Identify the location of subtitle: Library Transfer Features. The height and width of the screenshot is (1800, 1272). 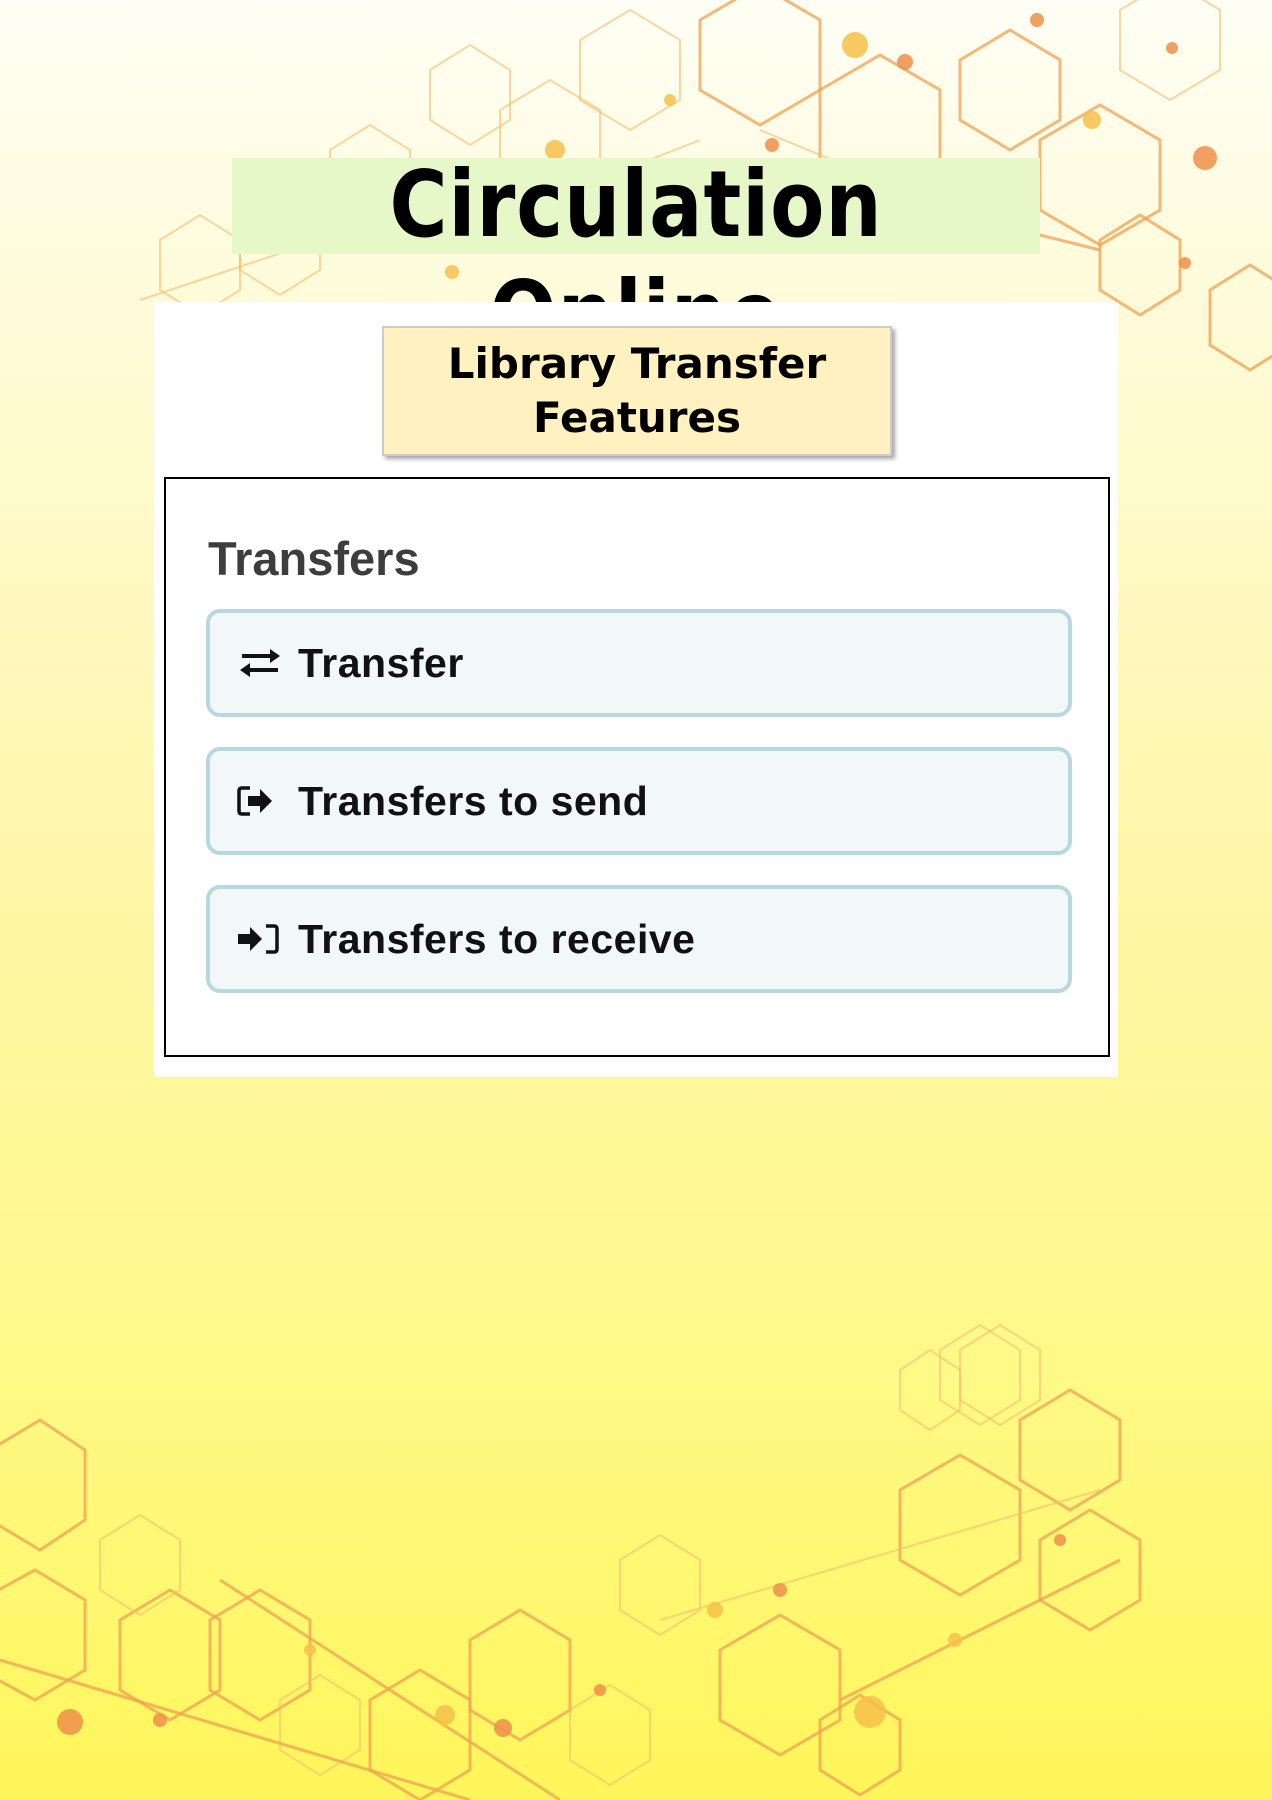
(637, 390).